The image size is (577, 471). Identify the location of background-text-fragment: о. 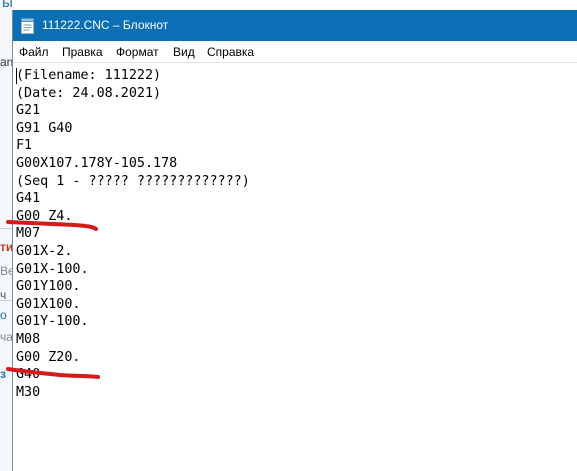
(3, 315).